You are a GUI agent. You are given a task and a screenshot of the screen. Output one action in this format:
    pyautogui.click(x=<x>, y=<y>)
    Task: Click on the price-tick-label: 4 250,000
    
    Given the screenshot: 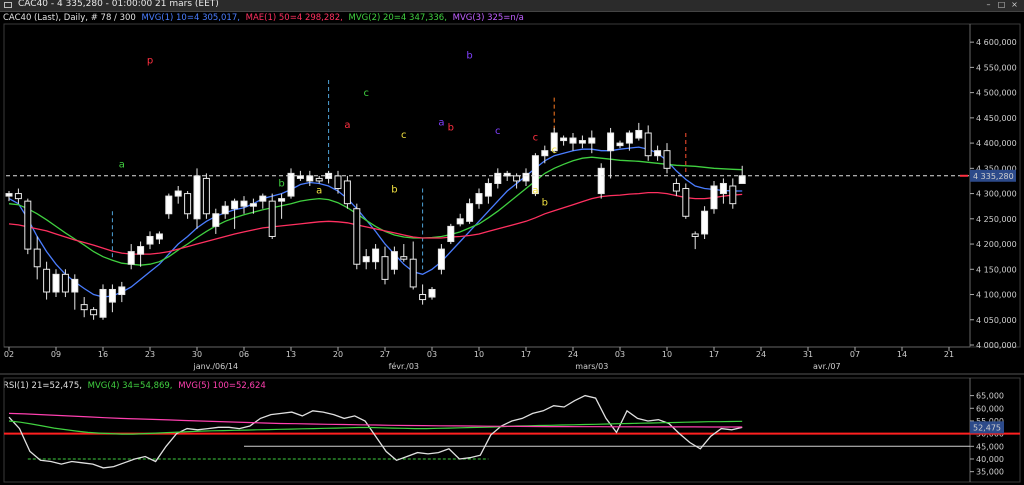 What is the action you would take?
    pyautogui.click(x=996, y=219)
    